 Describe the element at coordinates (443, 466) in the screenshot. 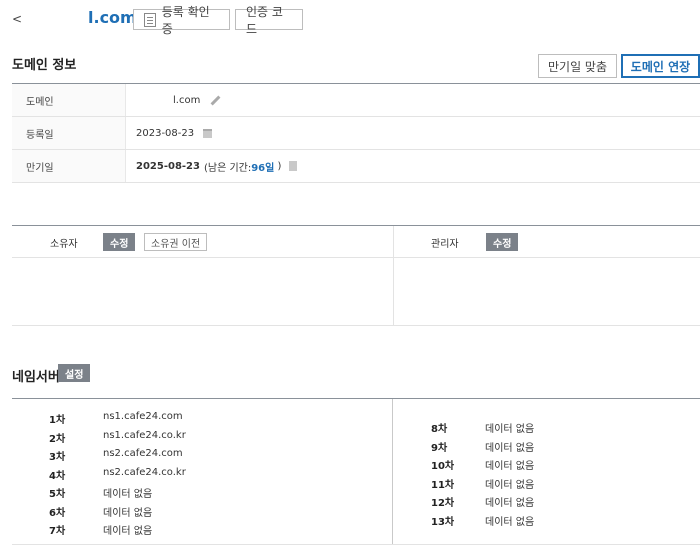

I see `nameserver-order: 10차` at that location.